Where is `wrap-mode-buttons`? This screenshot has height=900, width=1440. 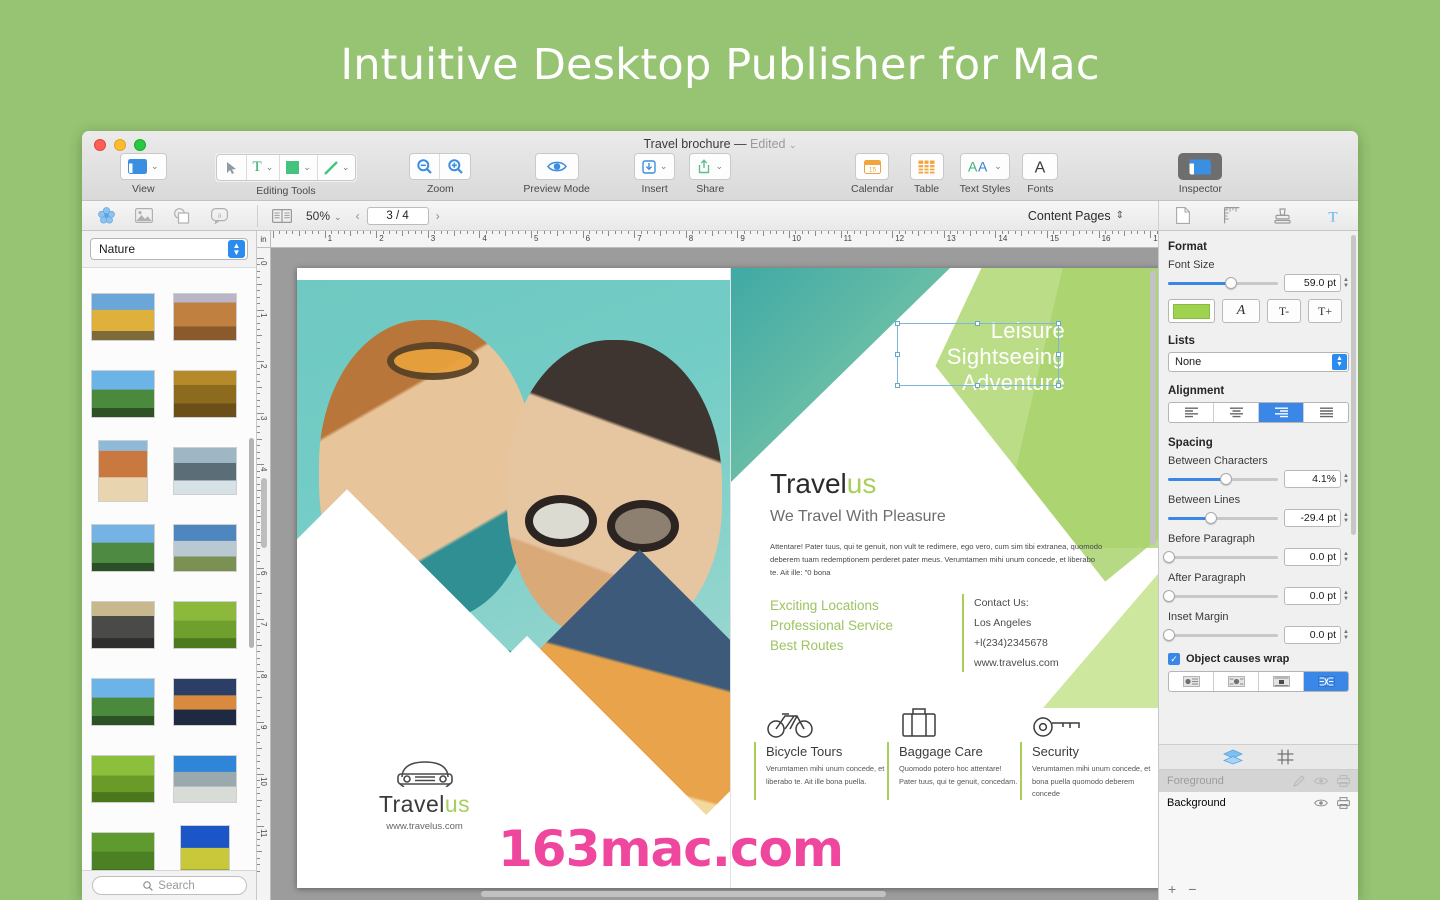 wrap-mode-buttons is located at coordinates (1258, 681).